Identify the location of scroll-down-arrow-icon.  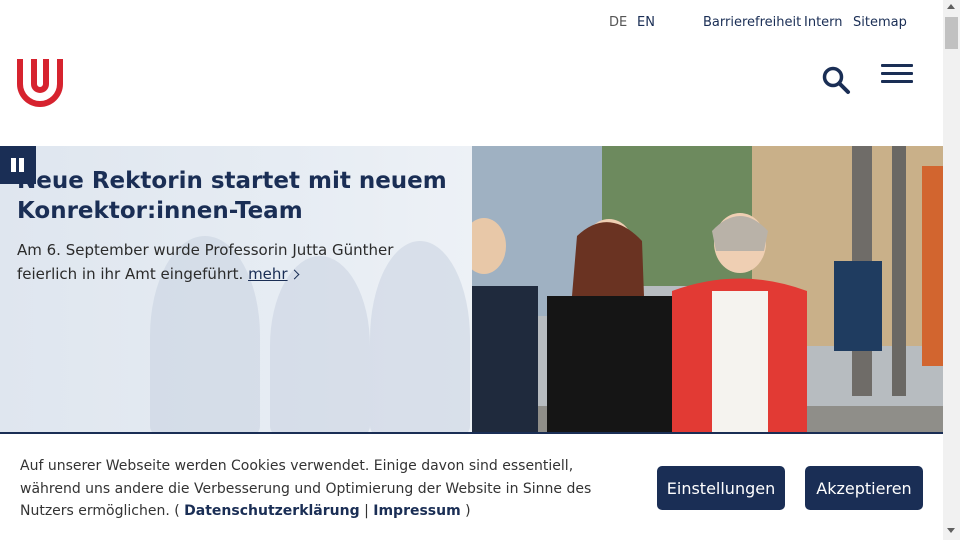
(951, 530).